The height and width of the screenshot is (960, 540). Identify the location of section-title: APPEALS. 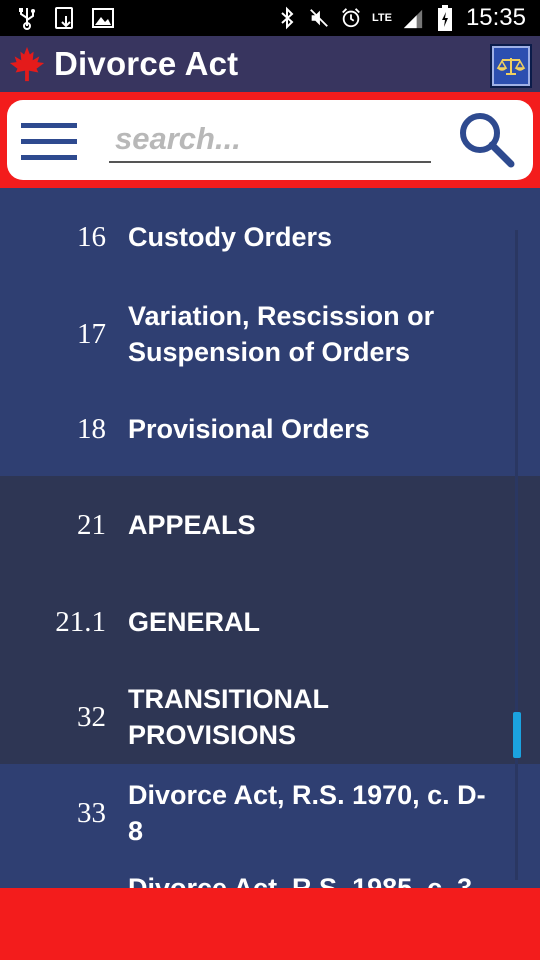
(192, 525).